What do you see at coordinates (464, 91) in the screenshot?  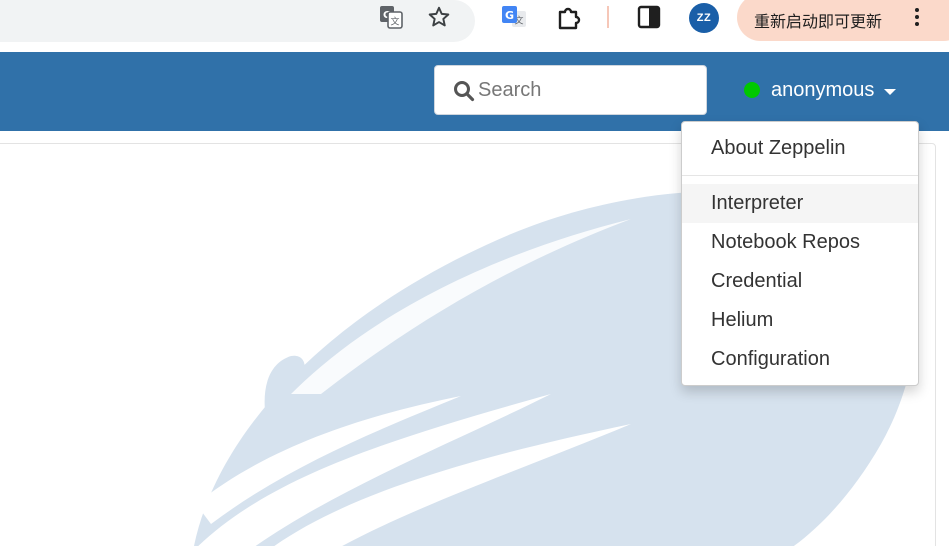 I see `search-icon` at bounding box center [464, 91].